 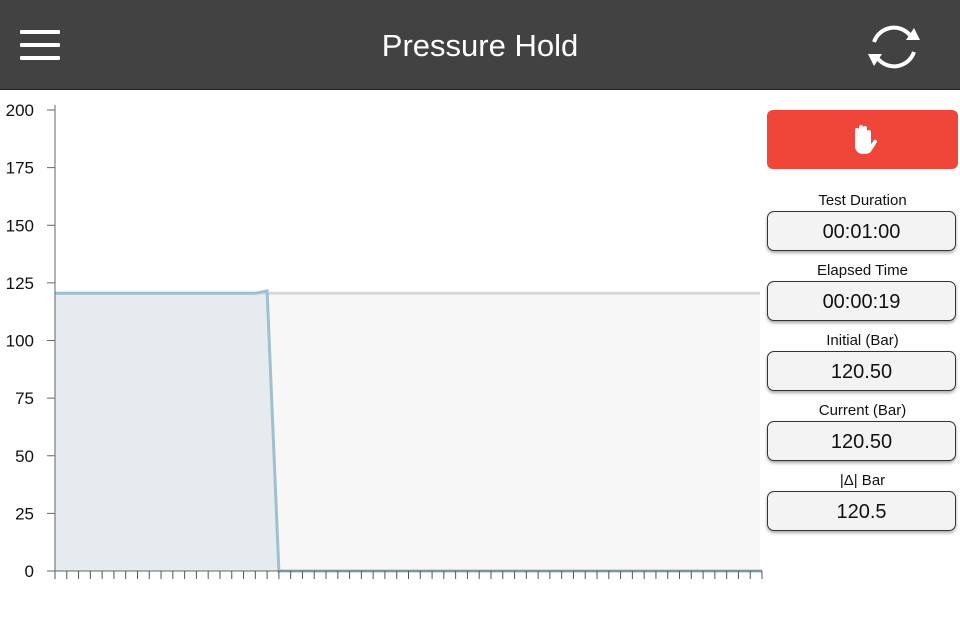 What do you see at coordinates (861, 231) in the screenshot?
I see `readout-value: 00:01:00` at bounding box center [861, 231].